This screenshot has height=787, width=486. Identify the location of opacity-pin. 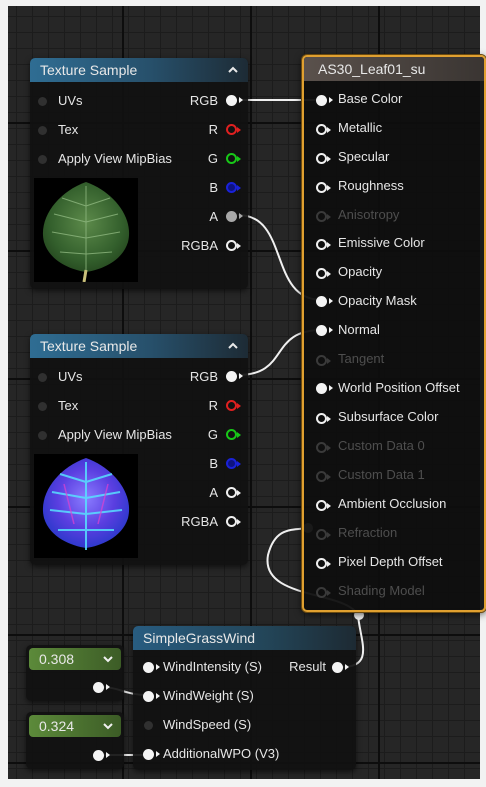
(323, 273).